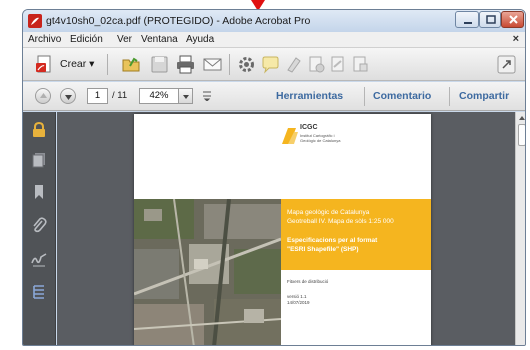  Describe the element at coordinates (309, 96) in the screenshot. I see `tab-herramientas: Herramientas` at that location.